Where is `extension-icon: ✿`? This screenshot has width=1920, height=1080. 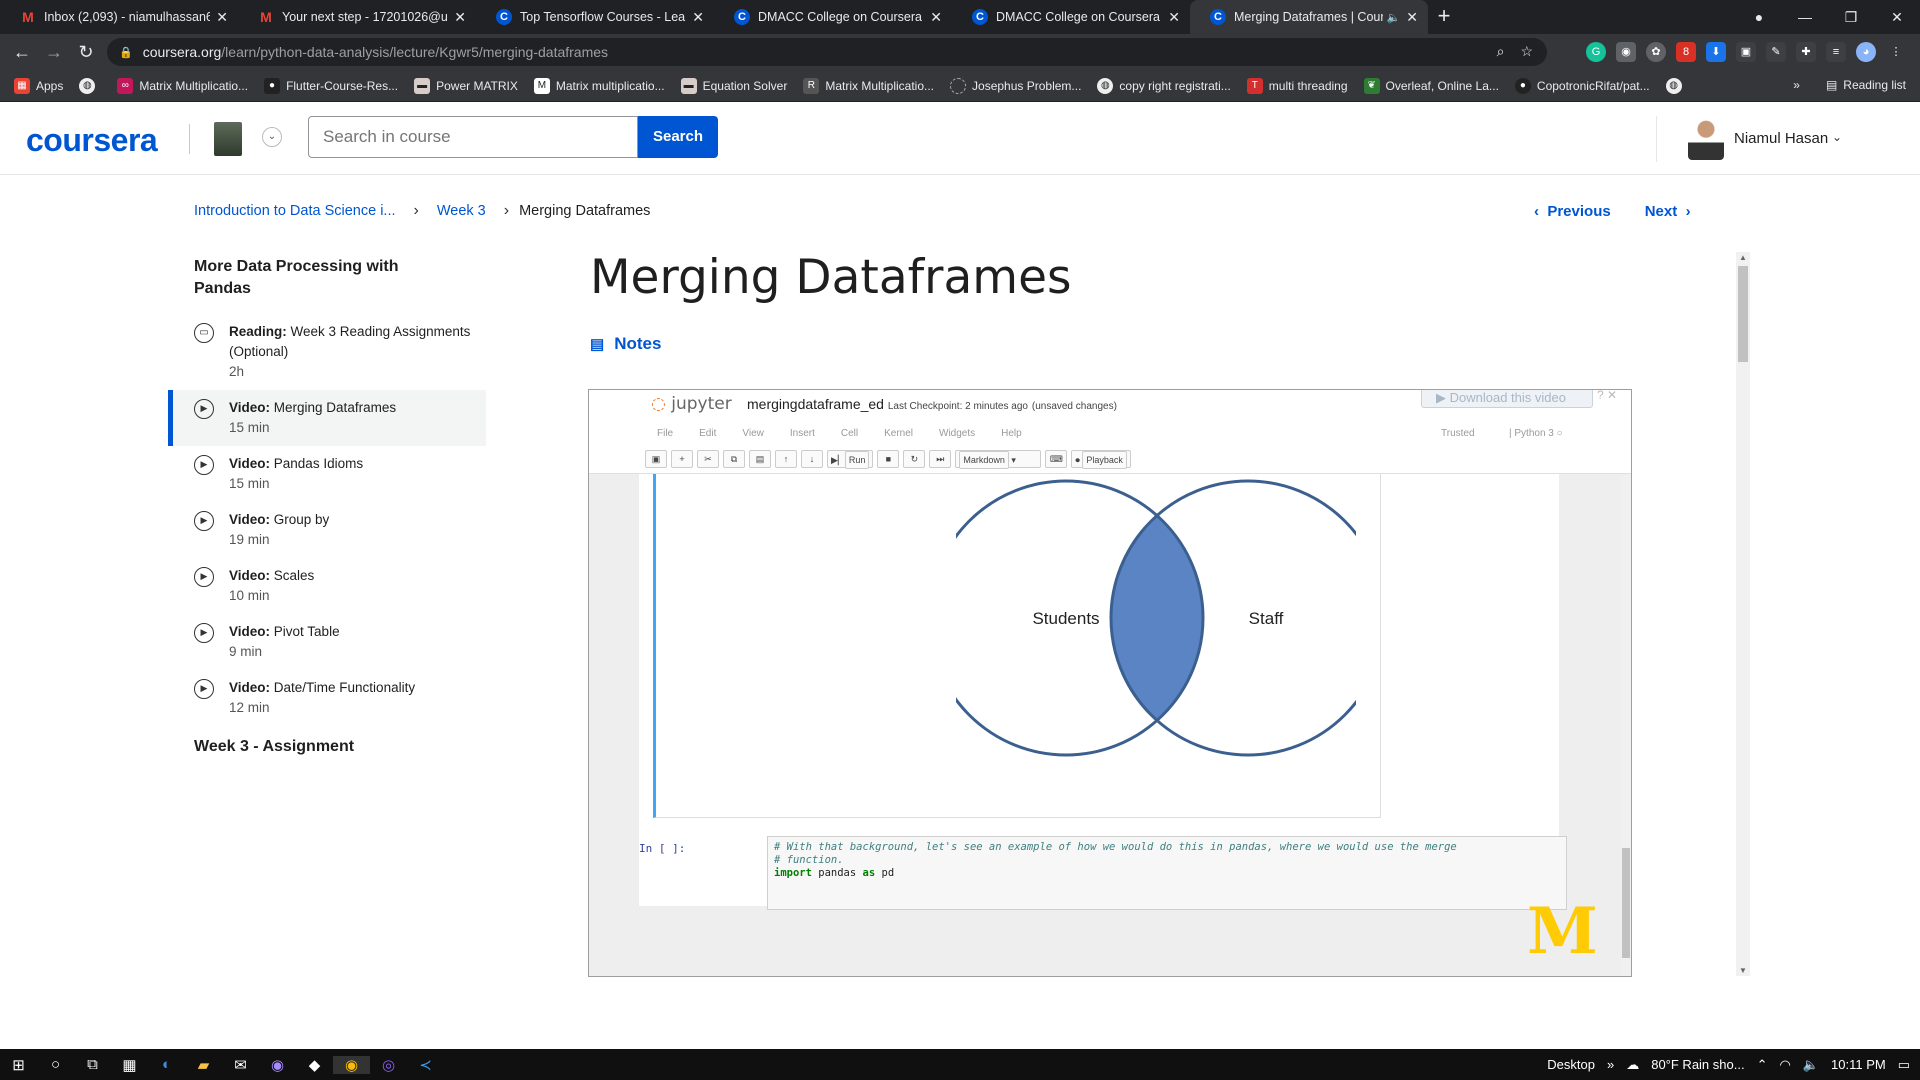
extension-icon: ✿ is located at coordinates (1656, 52).